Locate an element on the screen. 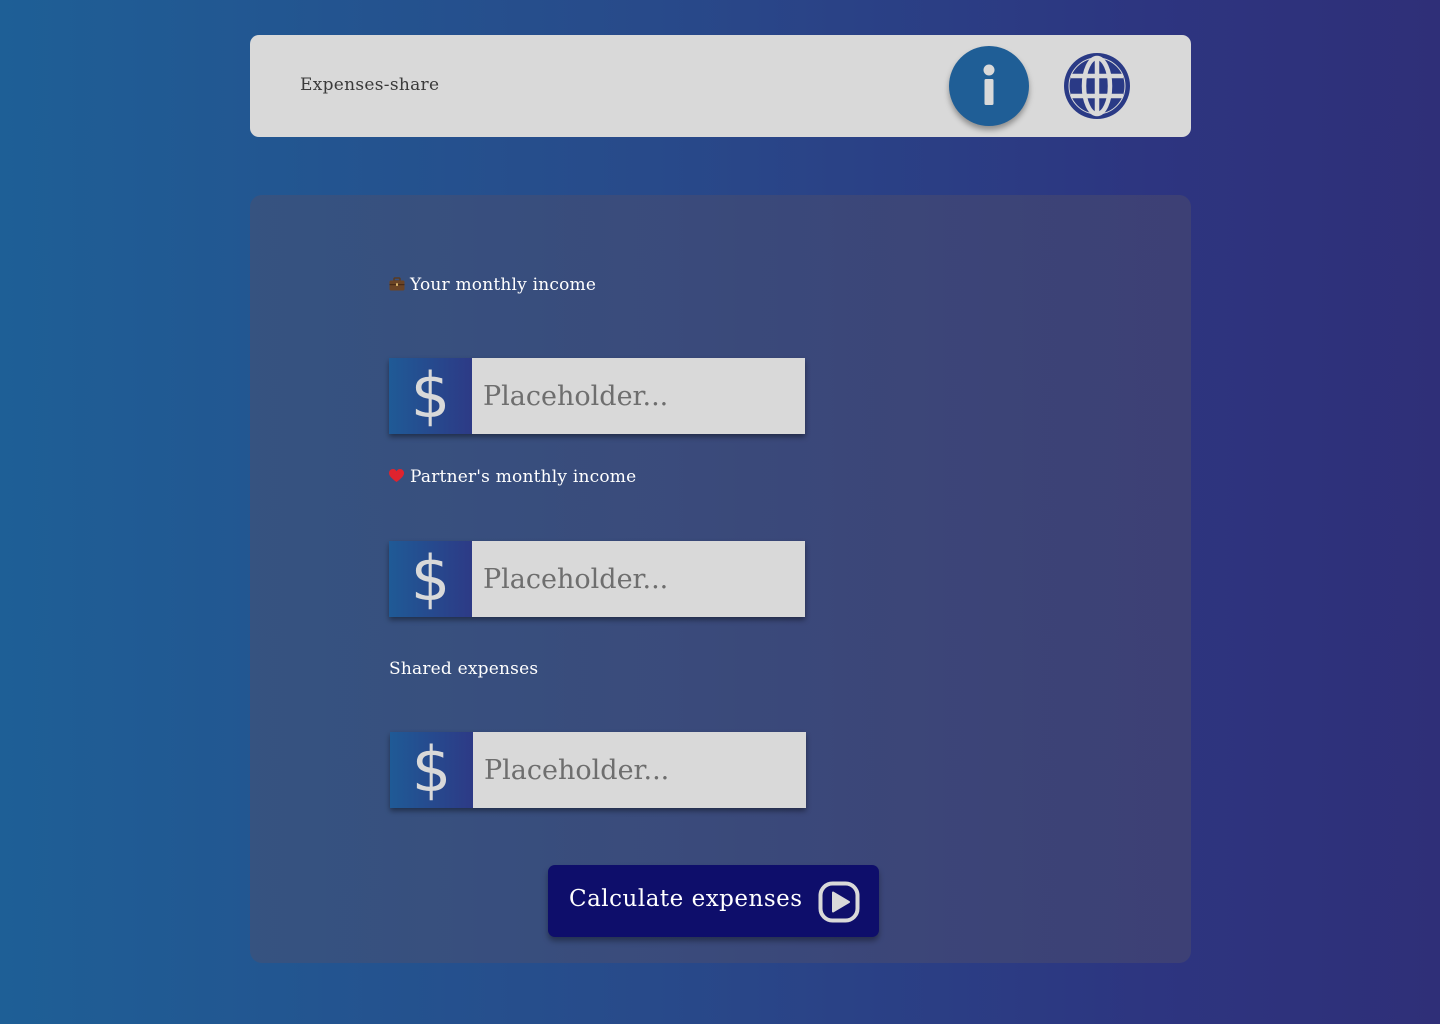 The image size is (1440, 1024). language-button is located at coordinates (1097, 86).